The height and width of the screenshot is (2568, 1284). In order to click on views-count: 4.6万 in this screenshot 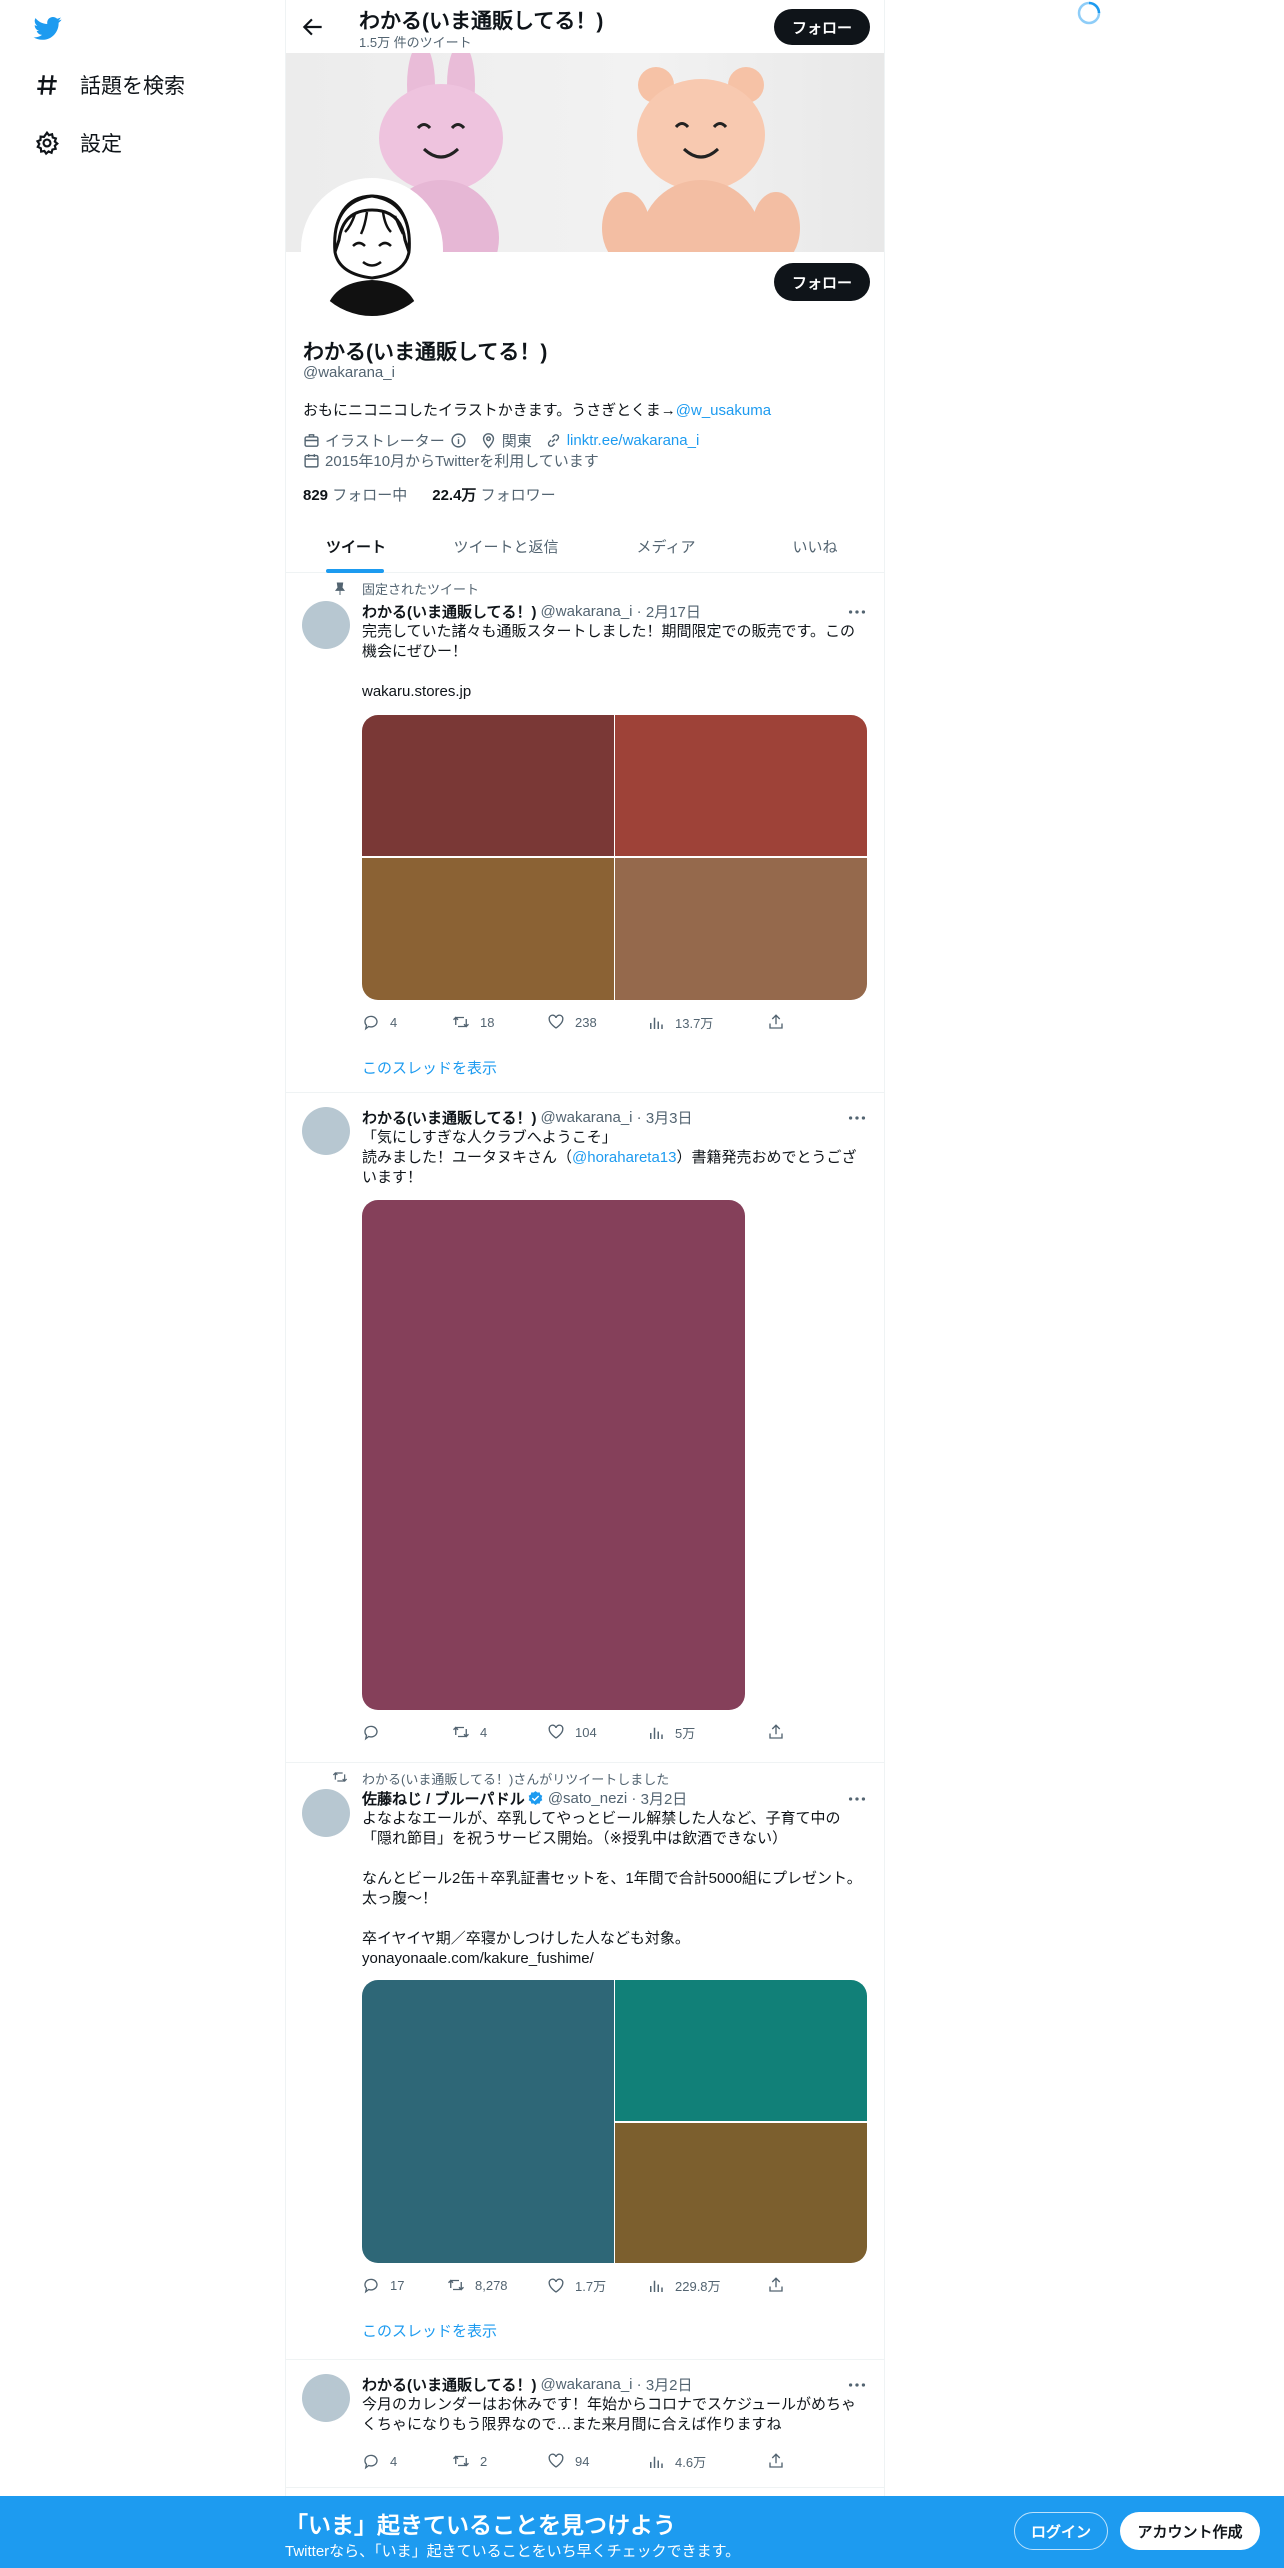, I will do `click(691, 2462)`.